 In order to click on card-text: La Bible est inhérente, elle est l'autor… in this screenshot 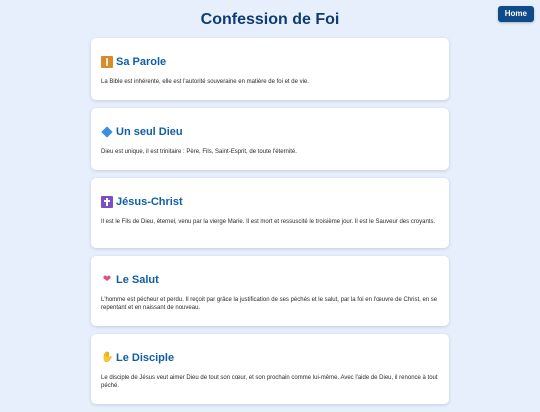, I will do `click(205, 82)`.